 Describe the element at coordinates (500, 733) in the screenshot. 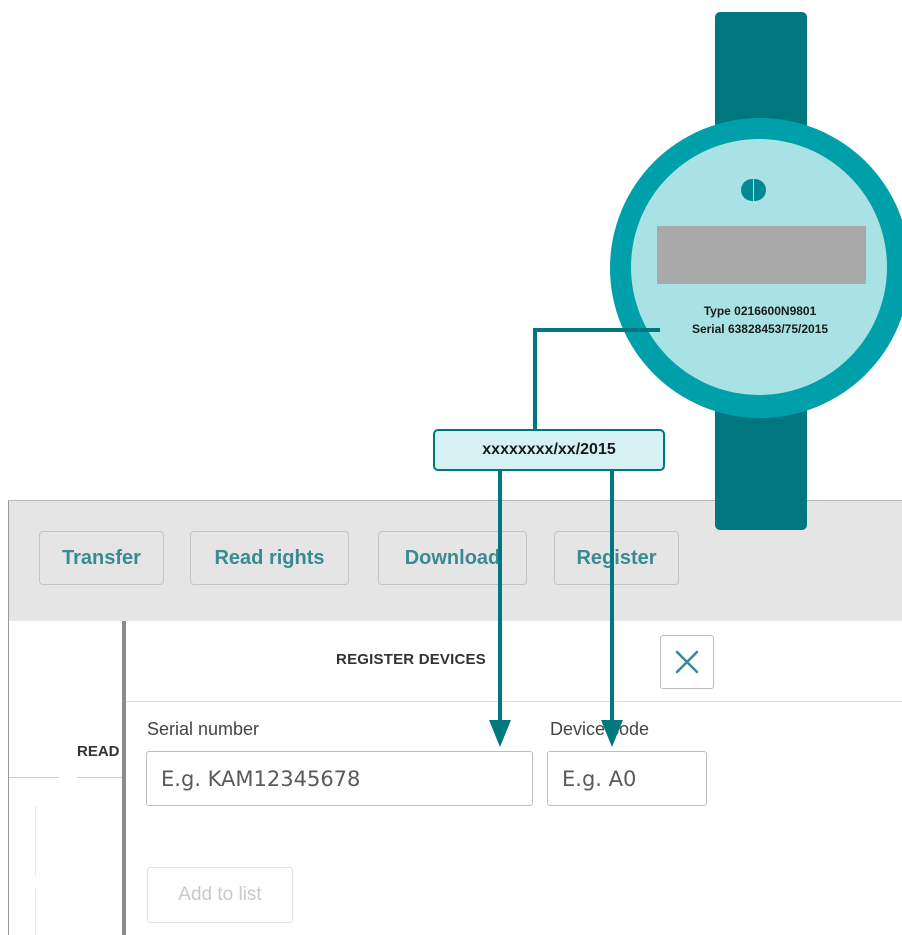

I see `arrowhead-serial` at that location.